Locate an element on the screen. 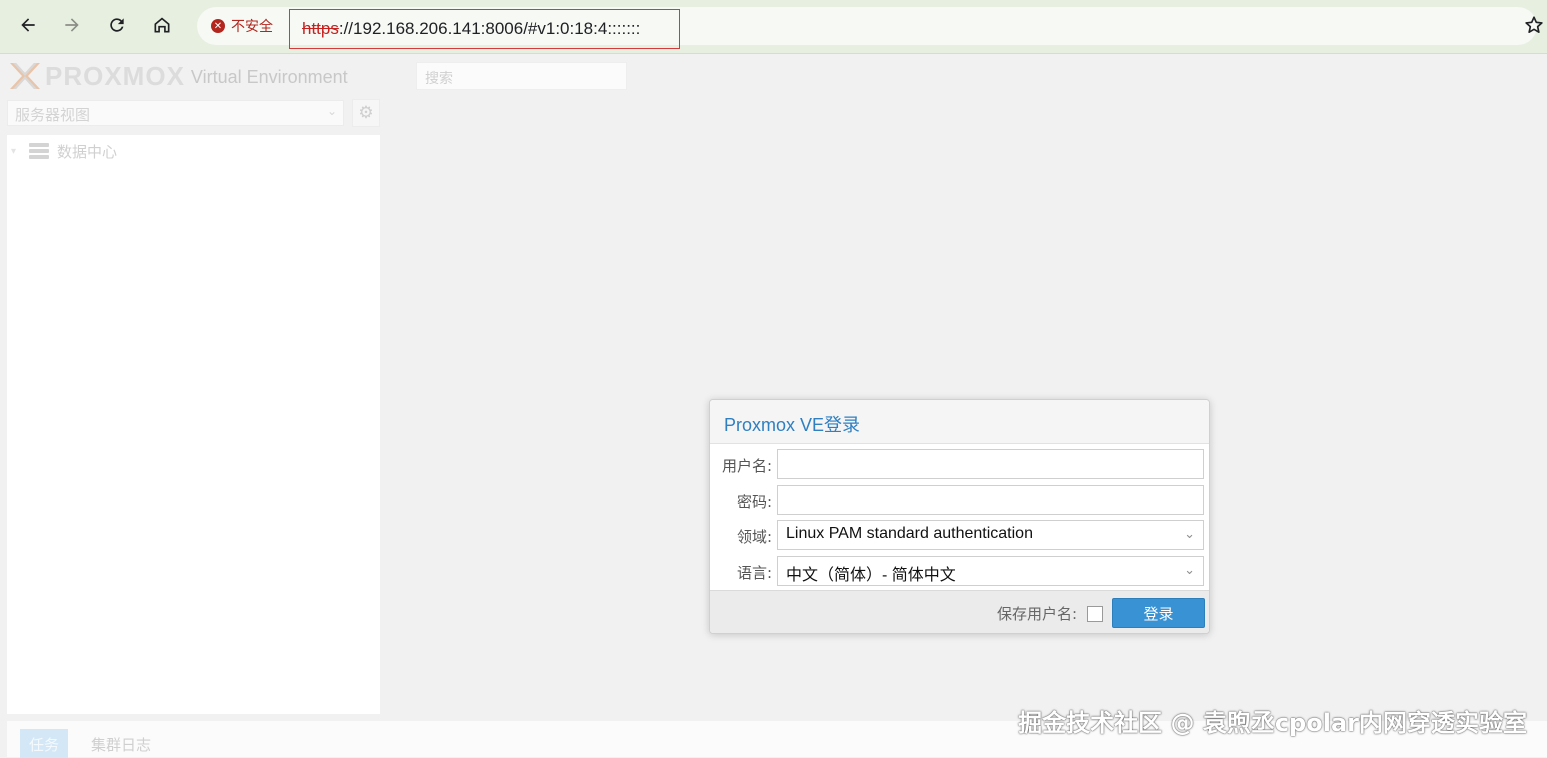  language-row: 语言: 中文（简体）- 简体中文 ⌄ is located at coordinates (959, 572).